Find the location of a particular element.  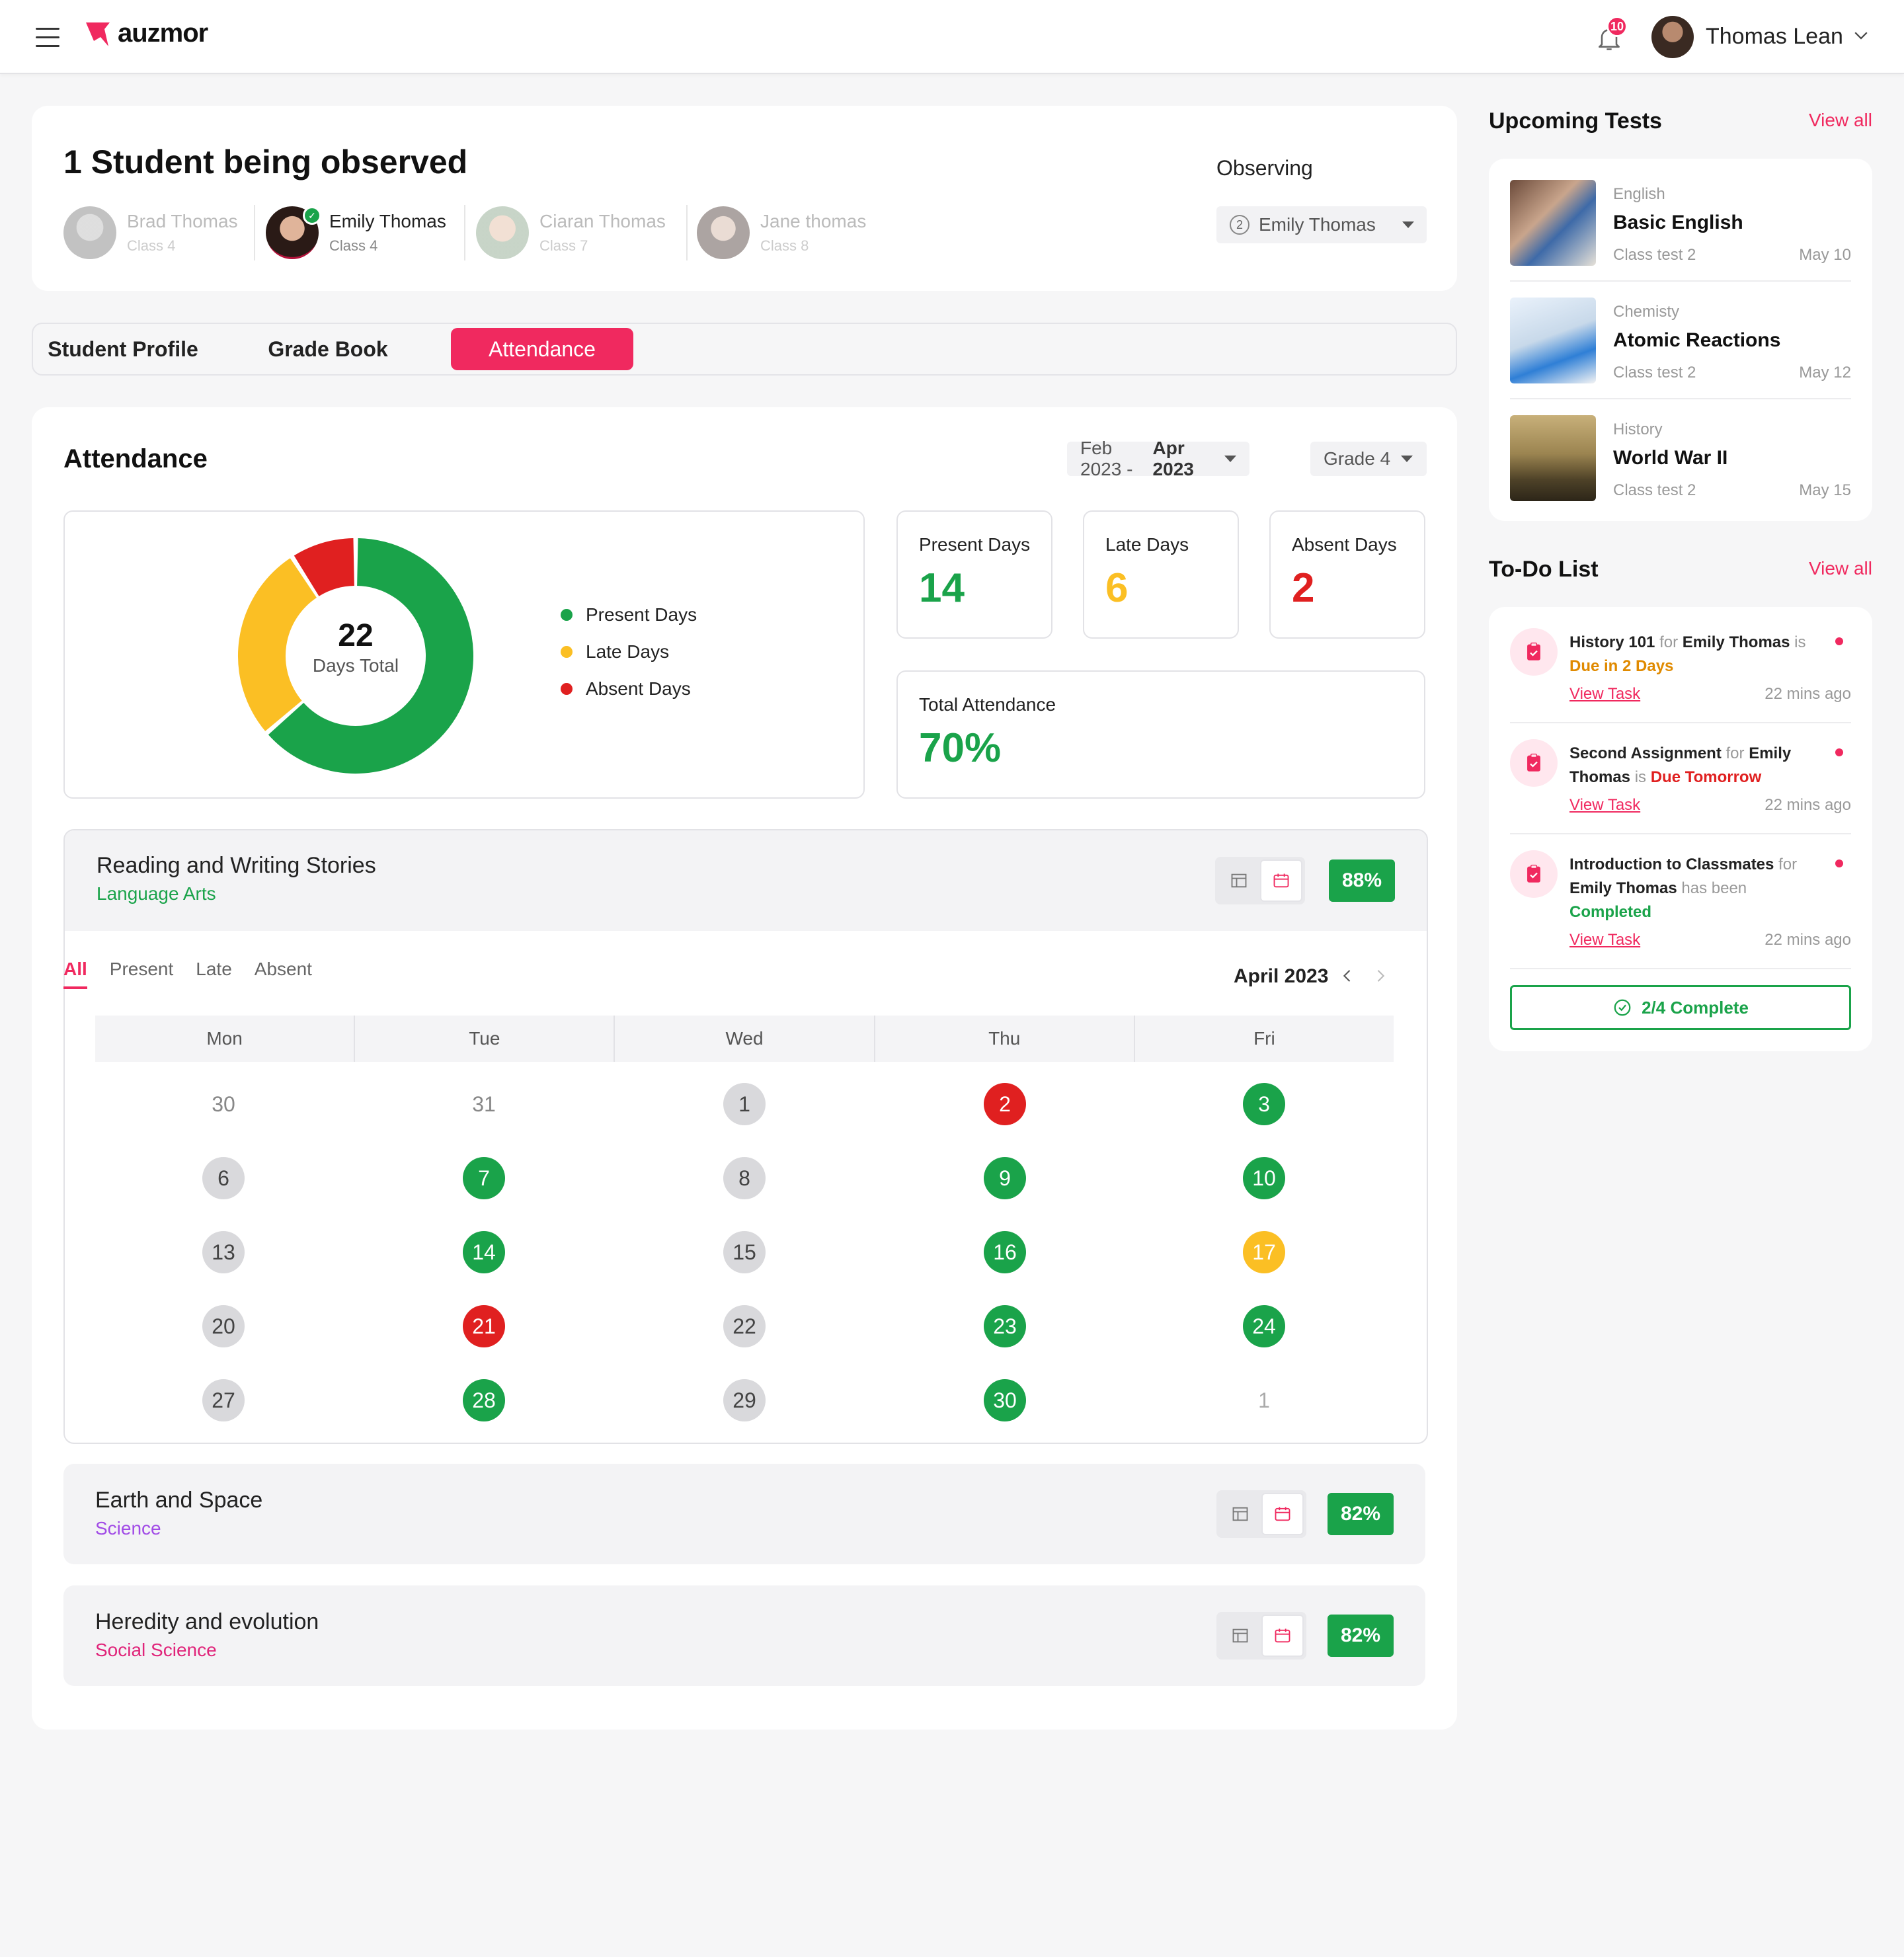

student-jane: Jane thomas Class 8 is located at coordinates (781, 232).